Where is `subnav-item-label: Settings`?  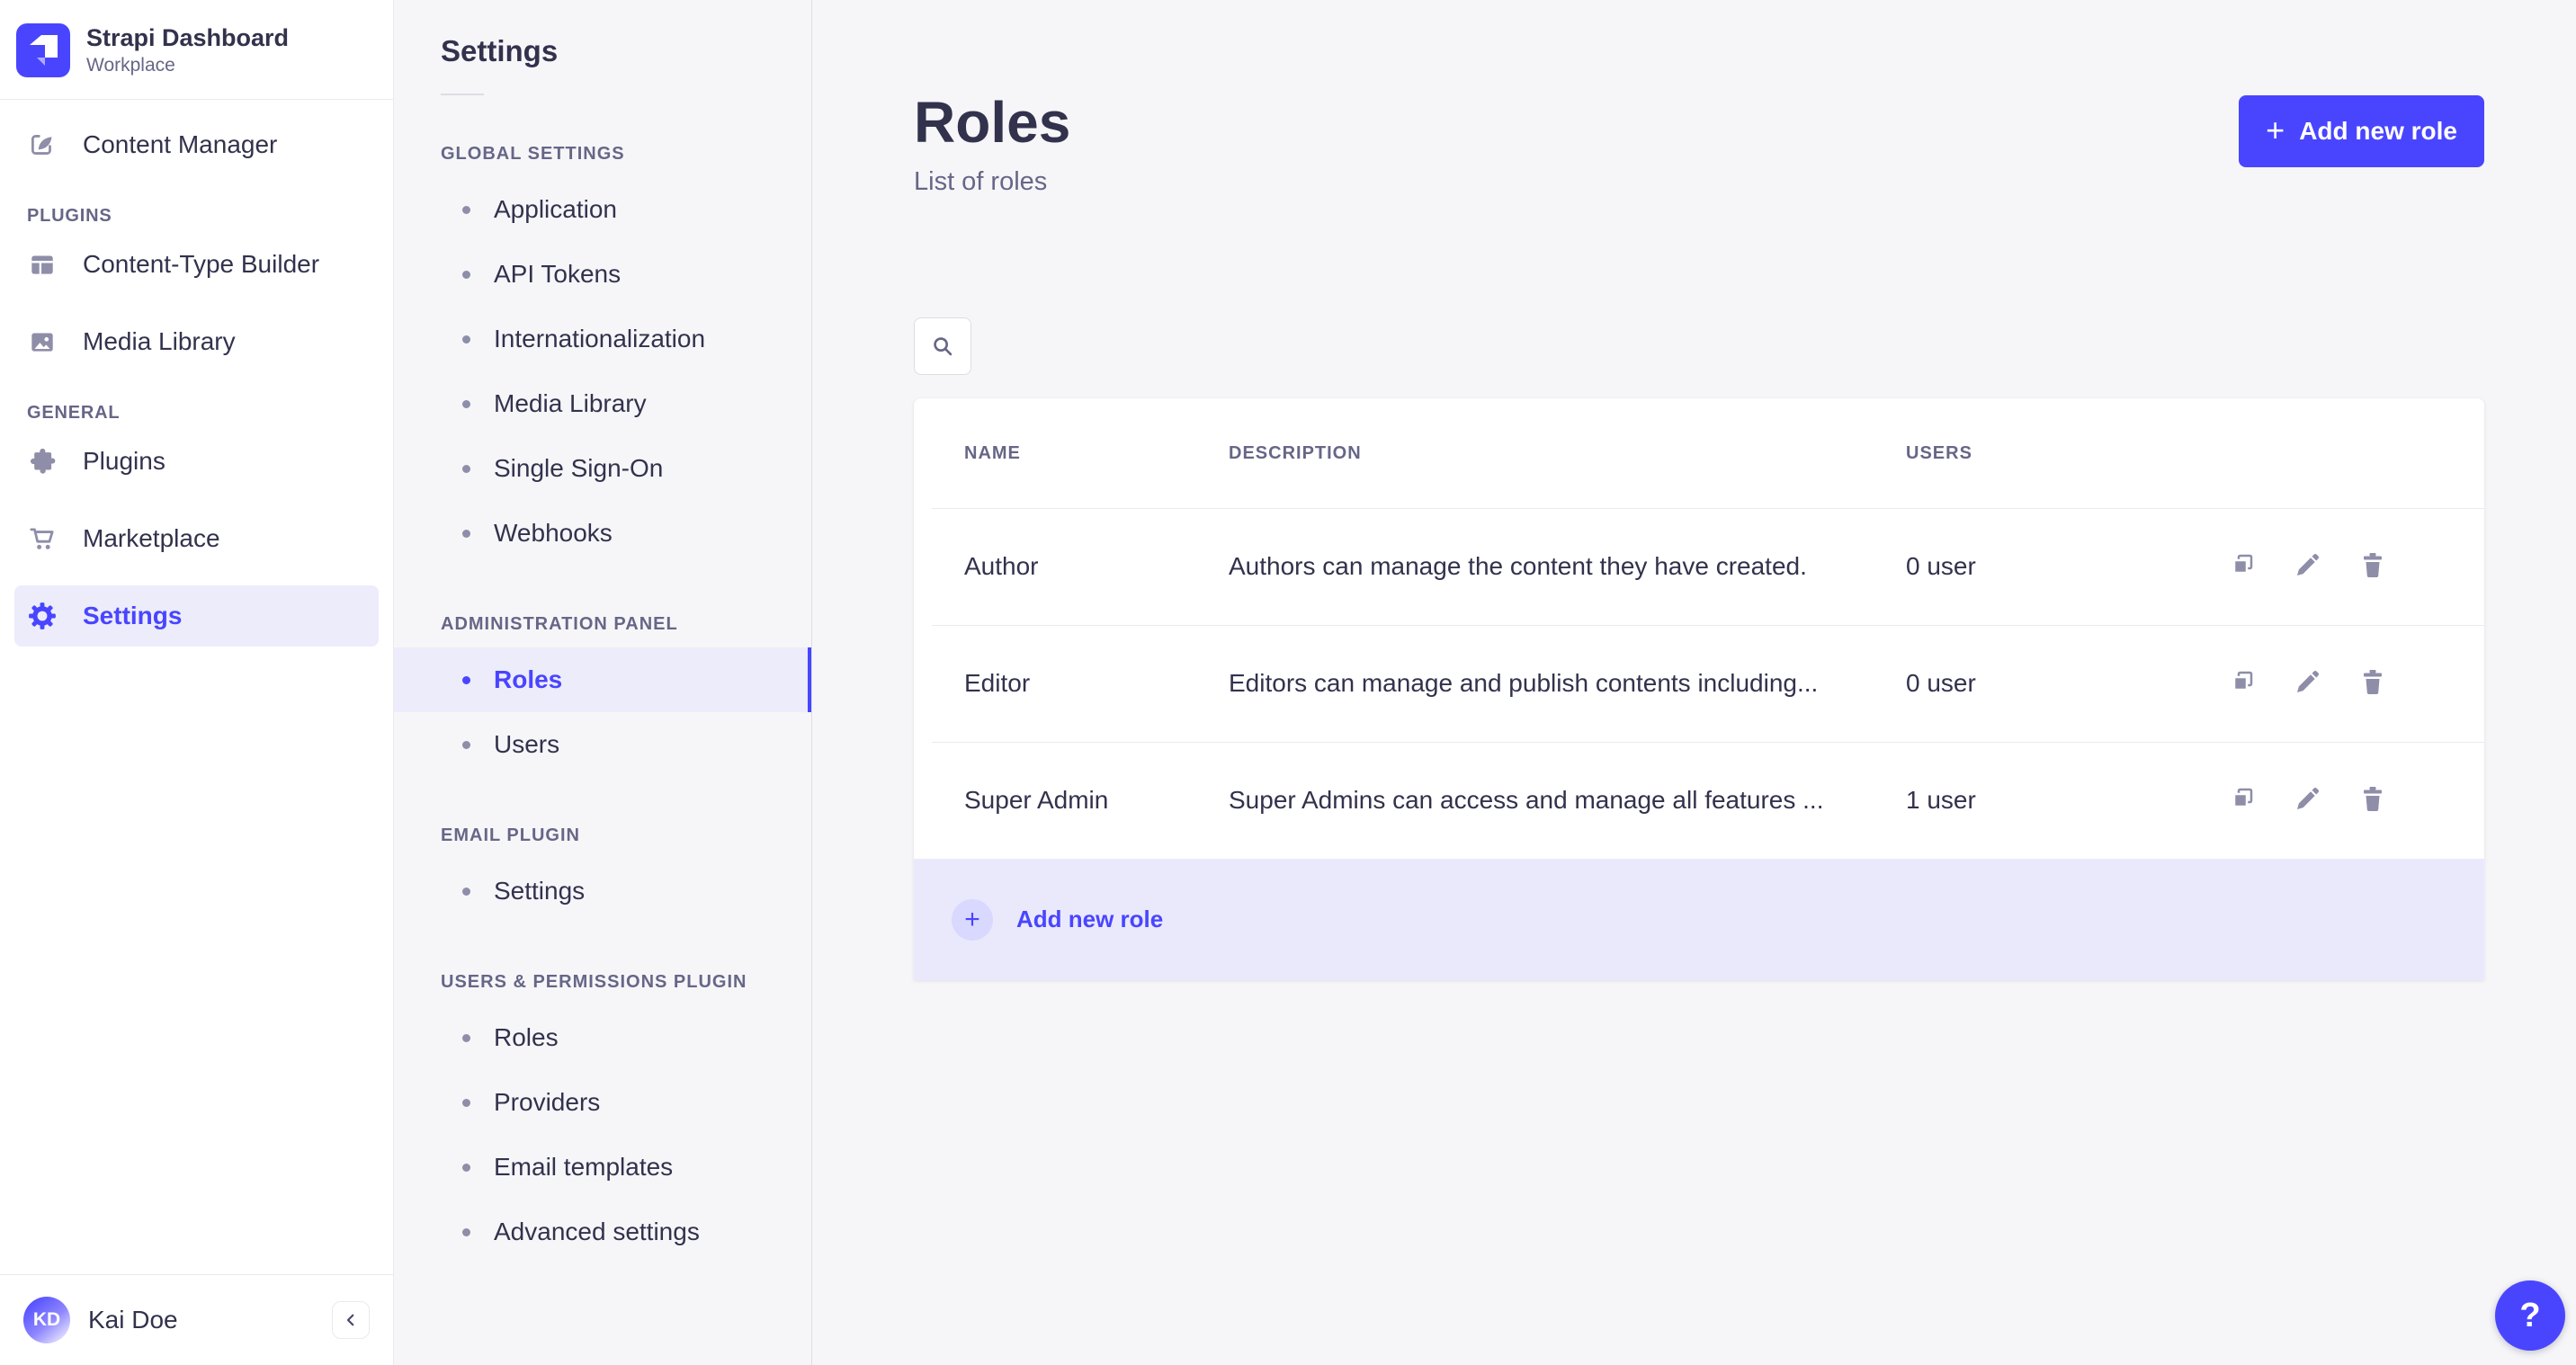 subnav-item-label: Settings is located at coordinates (540, 891).